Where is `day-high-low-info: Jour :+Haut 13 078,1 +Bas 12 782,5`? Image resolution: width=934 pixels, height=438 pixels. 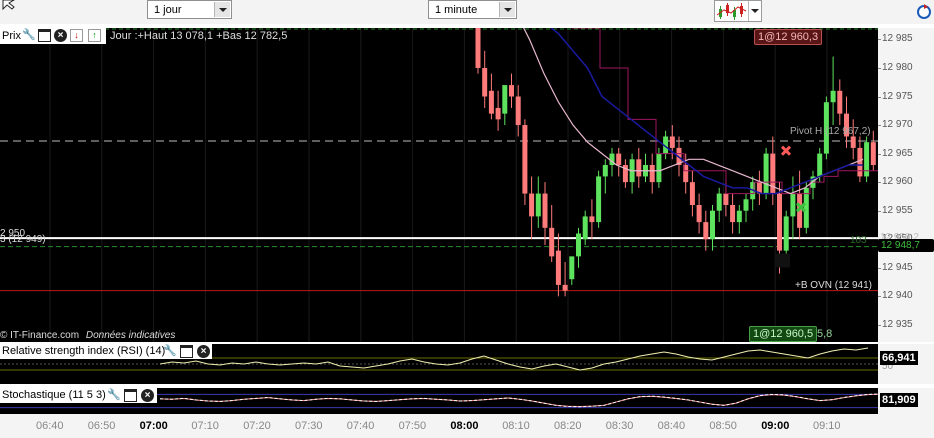
day-high-low-info: Jour :+Haut 13 078,1 +Bas 12 782,5 is located at coordinates (199, 36).